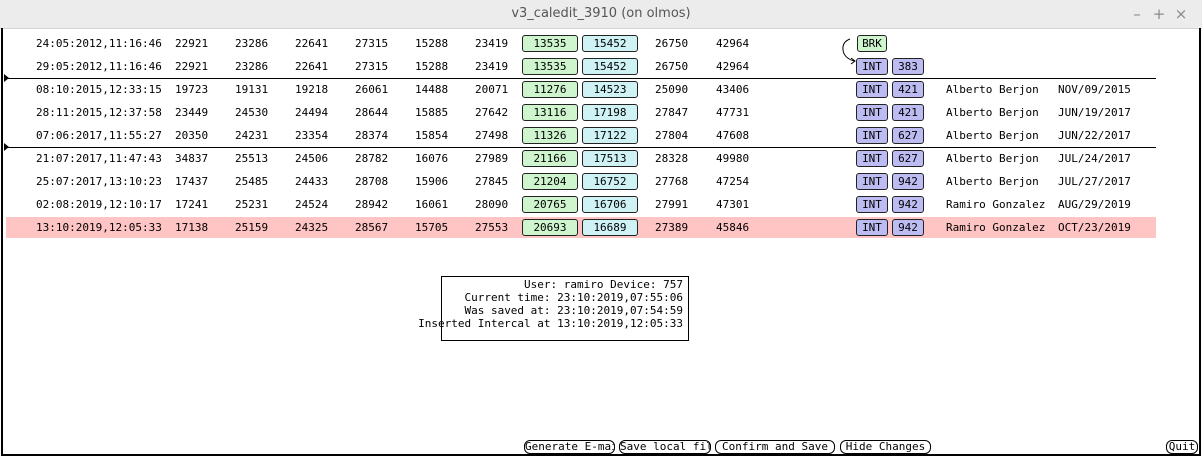 Image resolution: width=1202 pixels, height=459 pixels. Describe the element at coordinates (312, 89) in the screenshot. I see `value-cell: 19218` at that location.